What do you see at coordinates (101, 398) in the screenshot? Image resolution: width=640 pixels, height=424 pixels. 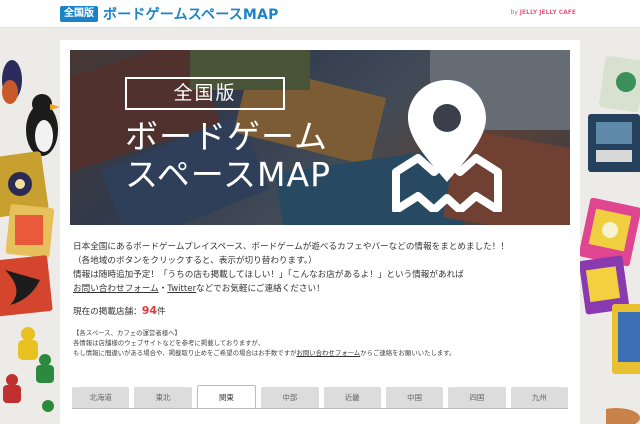 I see `tab-hokkaido: 北海道` at bounding box center [101, 398].